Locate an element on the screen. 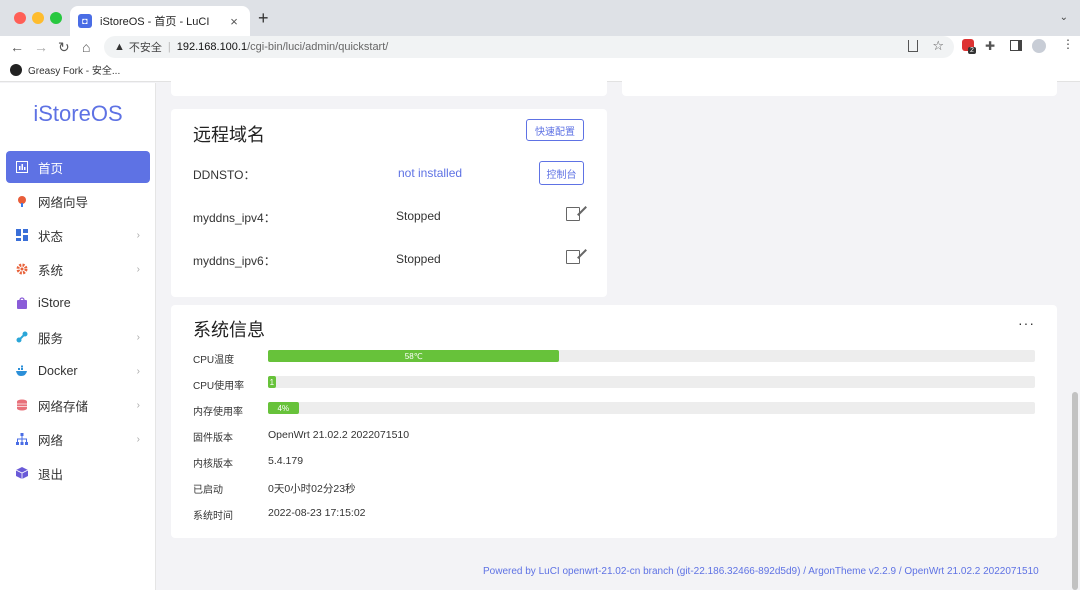 The height and width of the screenshot is (590, 1080). dashboard-icon is located at coordinates (22, 167).